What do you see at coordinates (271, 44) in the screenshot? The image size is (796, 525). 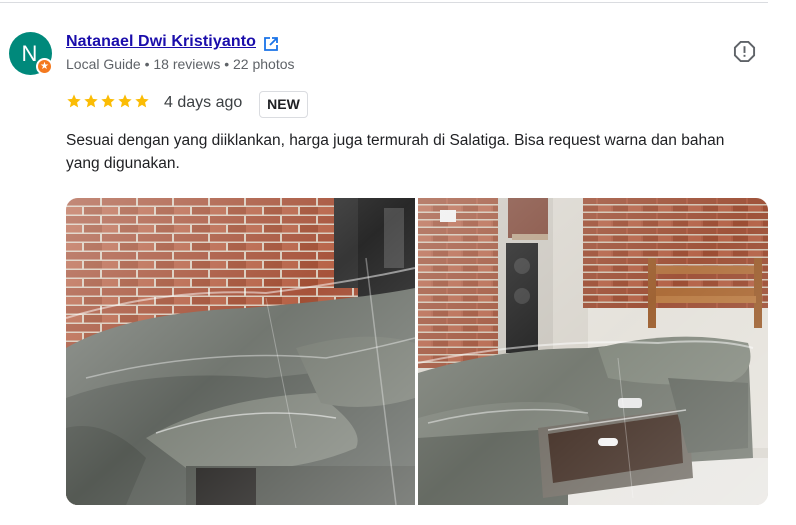 I see `open-in-new-icon` at bounding box center [271, 44].